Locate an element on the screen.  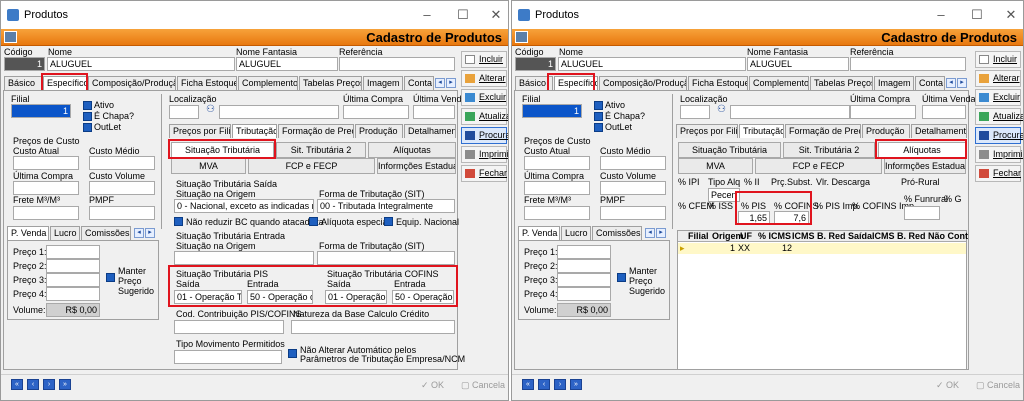
pis-entrada-select: 50 - Operação c is located at coordinates (280, 297).